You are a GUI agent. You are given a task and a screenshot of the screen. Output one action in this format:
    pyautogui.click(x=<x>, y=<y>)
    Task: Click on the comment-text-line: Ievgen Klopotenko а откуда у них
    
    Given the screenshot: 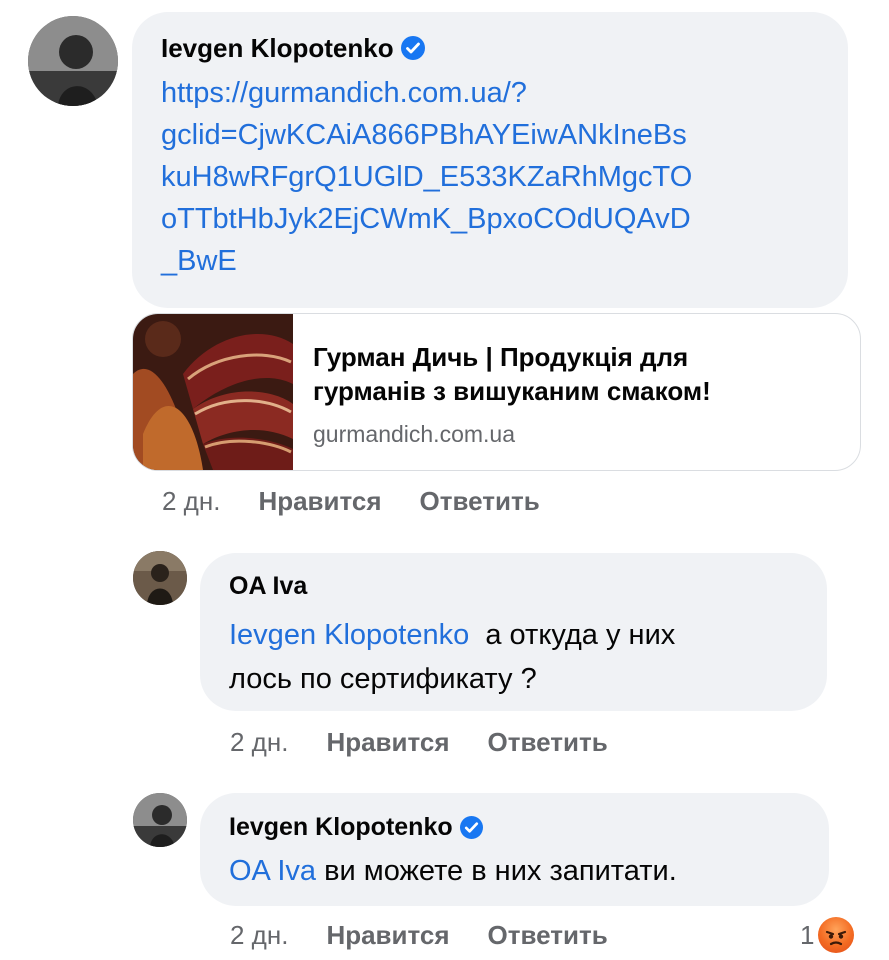 What is the action you would take?
    pyautogui.click(x=524, y=635)
    